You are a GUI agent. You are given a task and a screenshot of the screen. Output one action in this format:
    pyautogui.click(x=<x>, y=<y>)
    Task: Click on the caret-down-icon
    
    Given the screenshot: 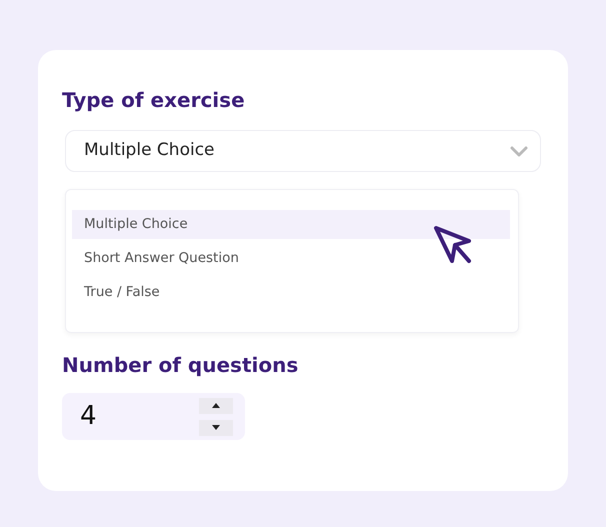 What is the action you would take?
    pyautogui.click(x=216, y=427)
    